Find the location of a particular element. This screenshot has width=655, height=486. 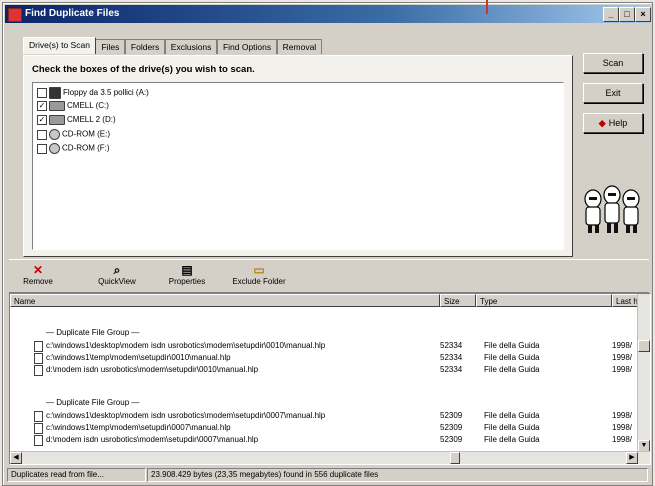

drive-label: CMELL (C:) is located at coordinates (88, 106).